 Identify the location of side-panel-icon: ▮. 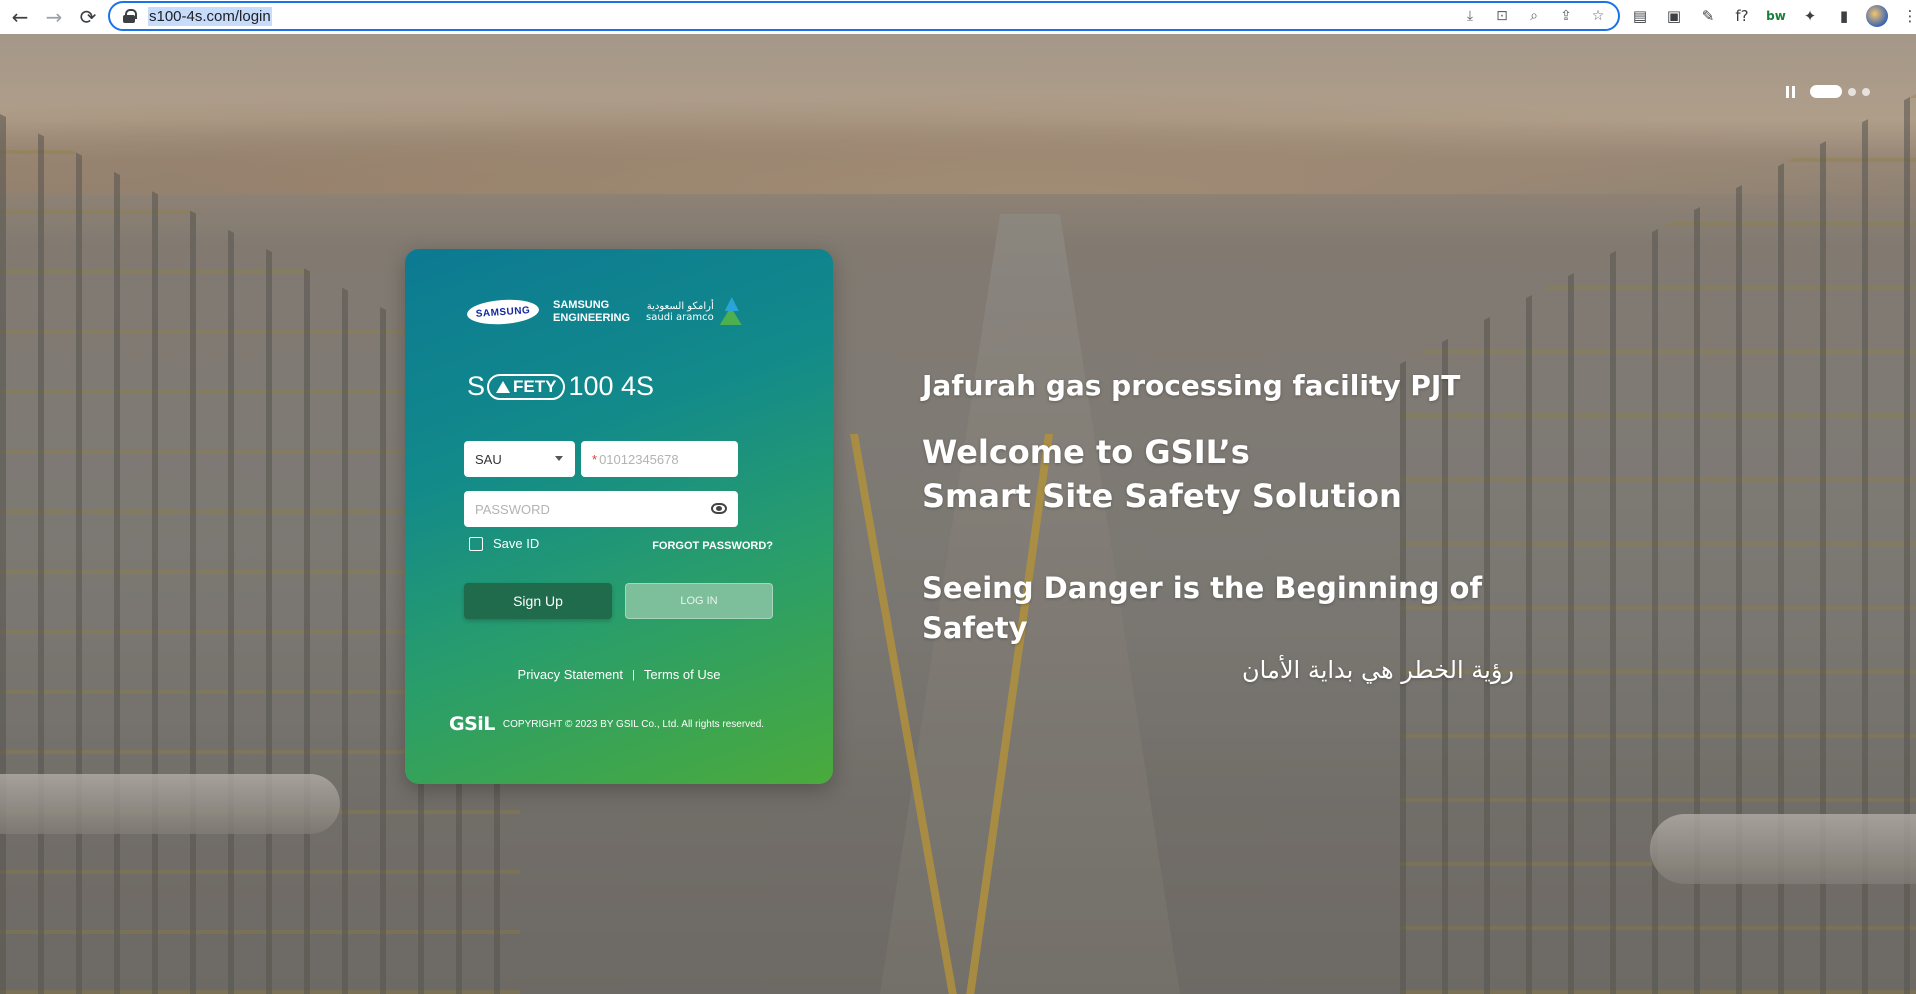
(1844, 16).